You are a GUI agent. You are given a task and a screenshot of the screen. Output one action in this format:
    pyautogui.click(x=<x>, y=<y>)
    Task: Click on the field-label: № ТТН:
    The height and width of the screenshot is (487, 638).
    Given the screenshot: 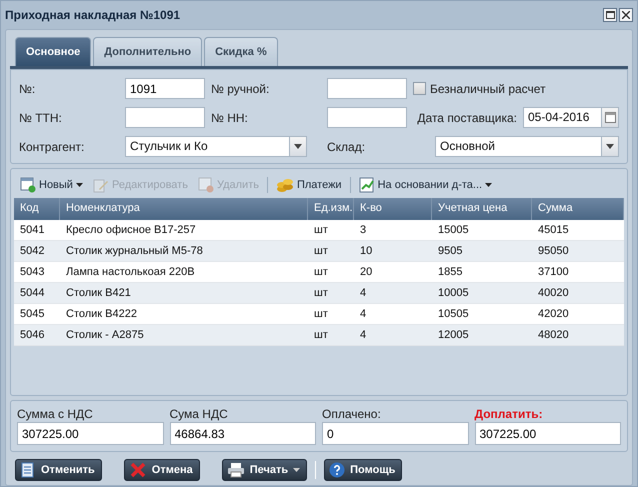 What is the action you would take?
    pyautogui.click(x=41, y=117)
    